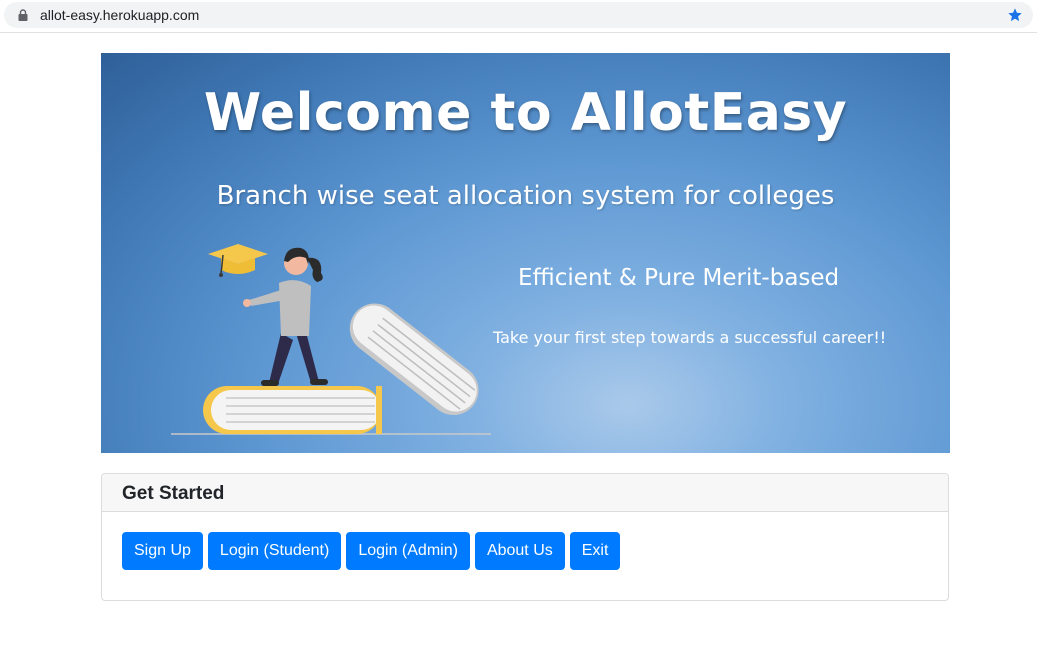 Image resolution: width=1037 pixels, height=651 pixels. I want to click on exit-button: Exit, so click(595, 551).